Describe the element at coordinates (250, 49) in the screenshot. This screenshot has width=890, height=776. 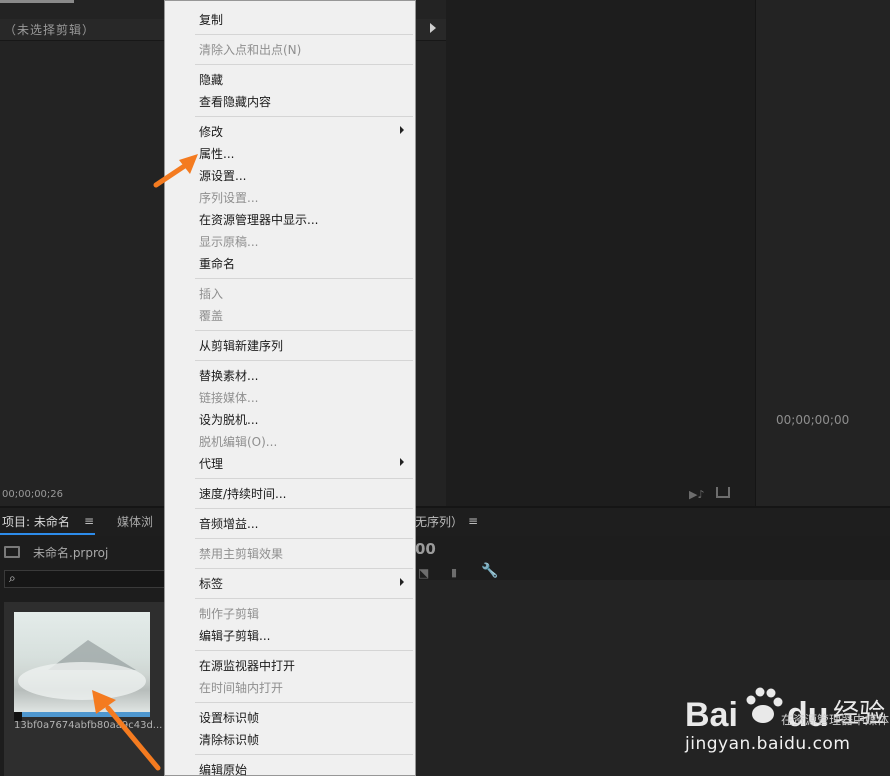
I see `menu-item-clear-in-out: 清除入点和出点(N)` at that location.